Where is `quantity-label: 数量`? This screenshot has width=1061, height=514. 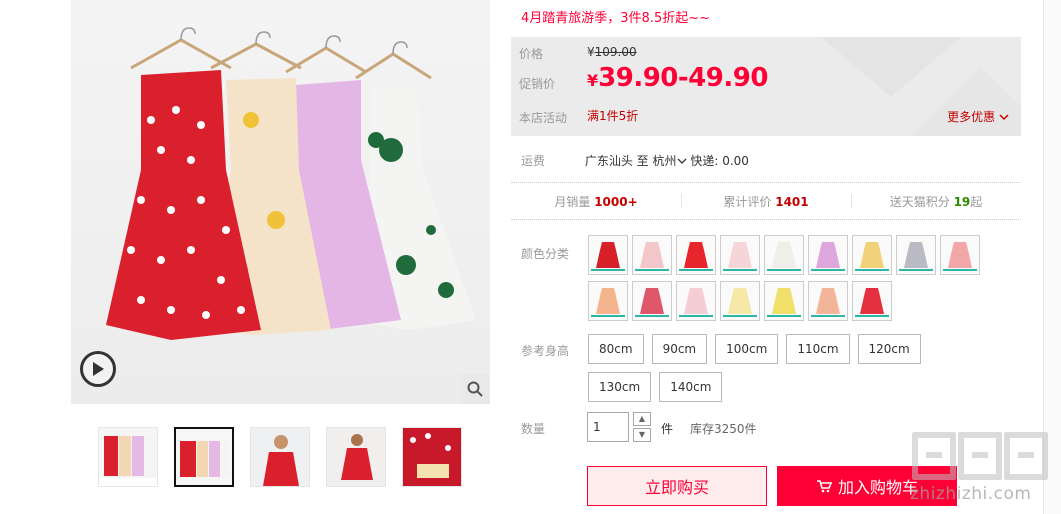 quantity-label: 数量 is located at coordinates (533, 429).